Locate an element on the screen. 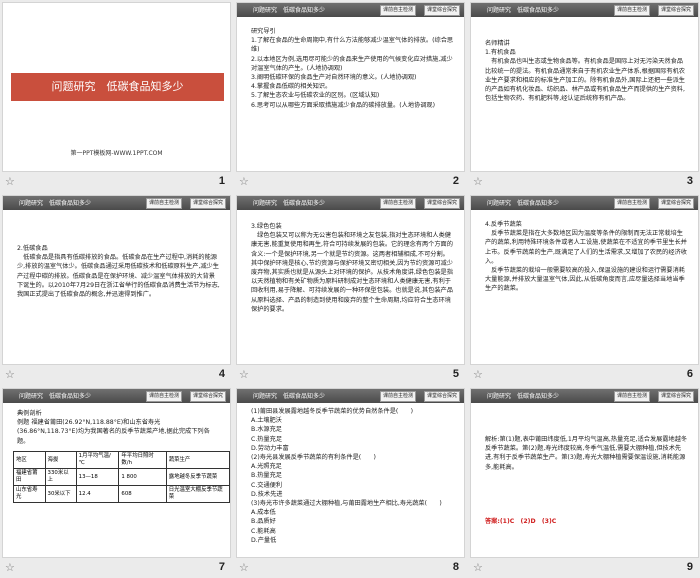 This screenshot has height=578, width=700. table-header-cell: 1月平均气温/℃ is located at coordinates (97, 460).